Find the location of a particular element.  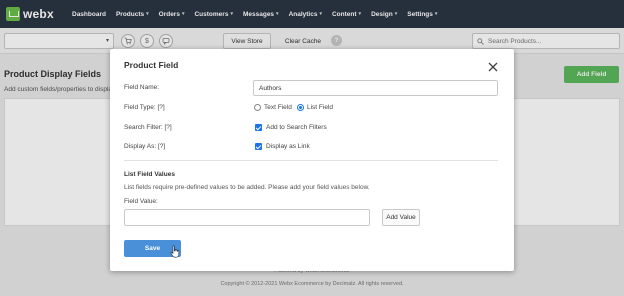

list-field-radio is located at coordinates (300, 107).